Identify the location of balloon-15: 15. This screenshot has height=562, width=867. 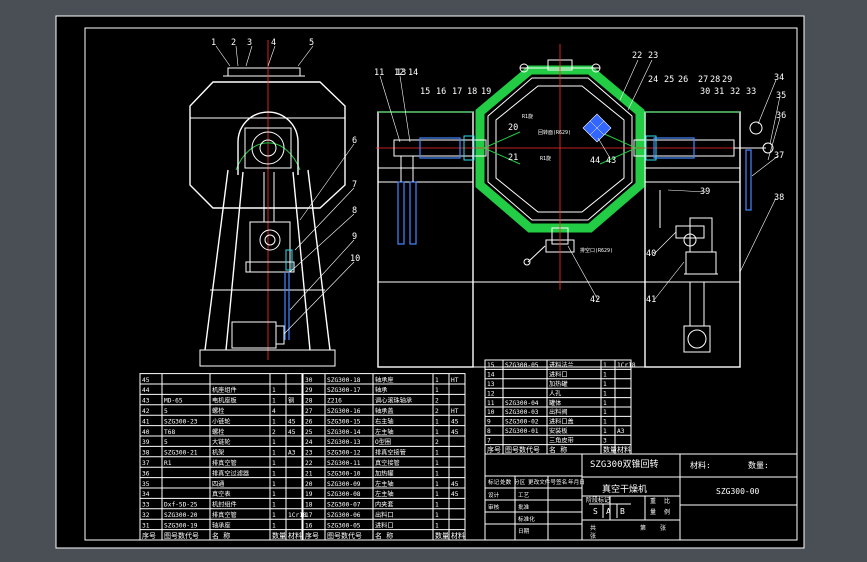
(425, 92).